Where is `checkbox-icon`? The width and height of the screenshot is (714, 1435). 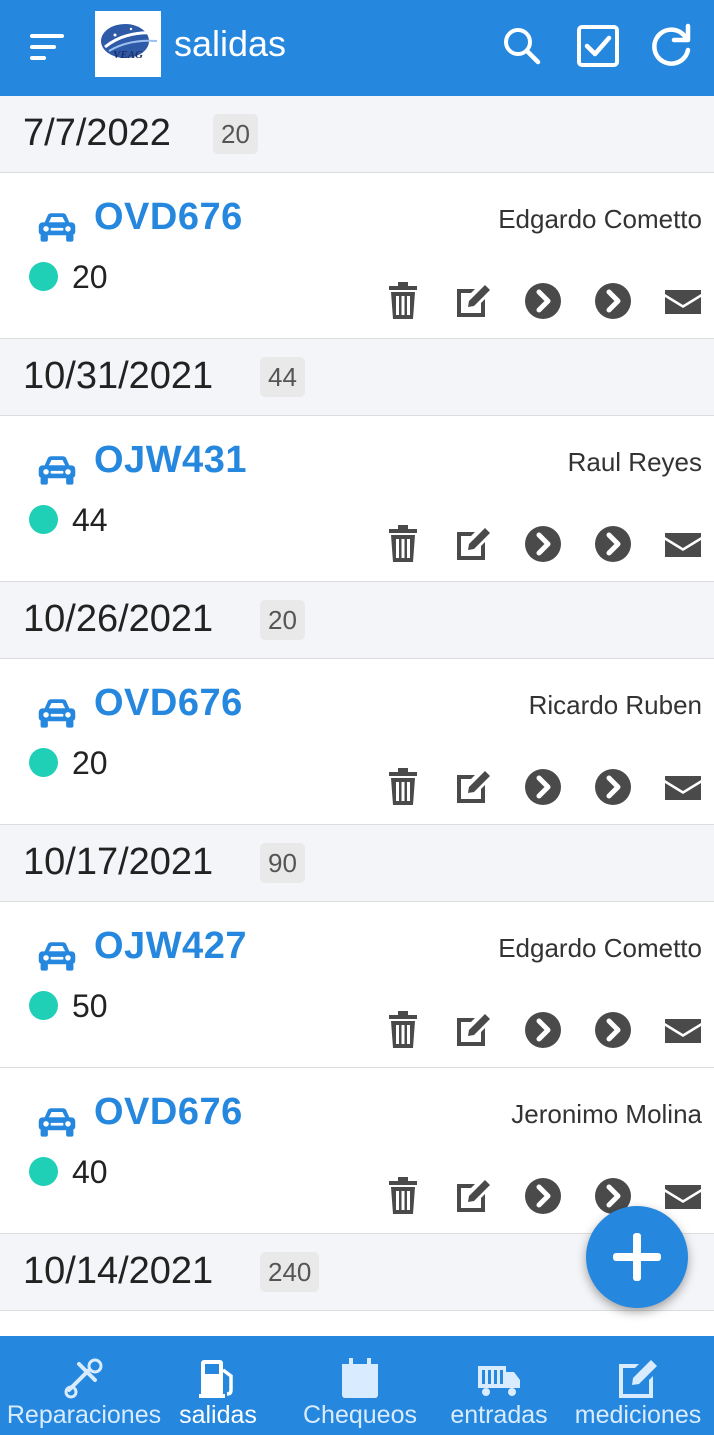 checkbox-icon is located at coordinates (598, 46).